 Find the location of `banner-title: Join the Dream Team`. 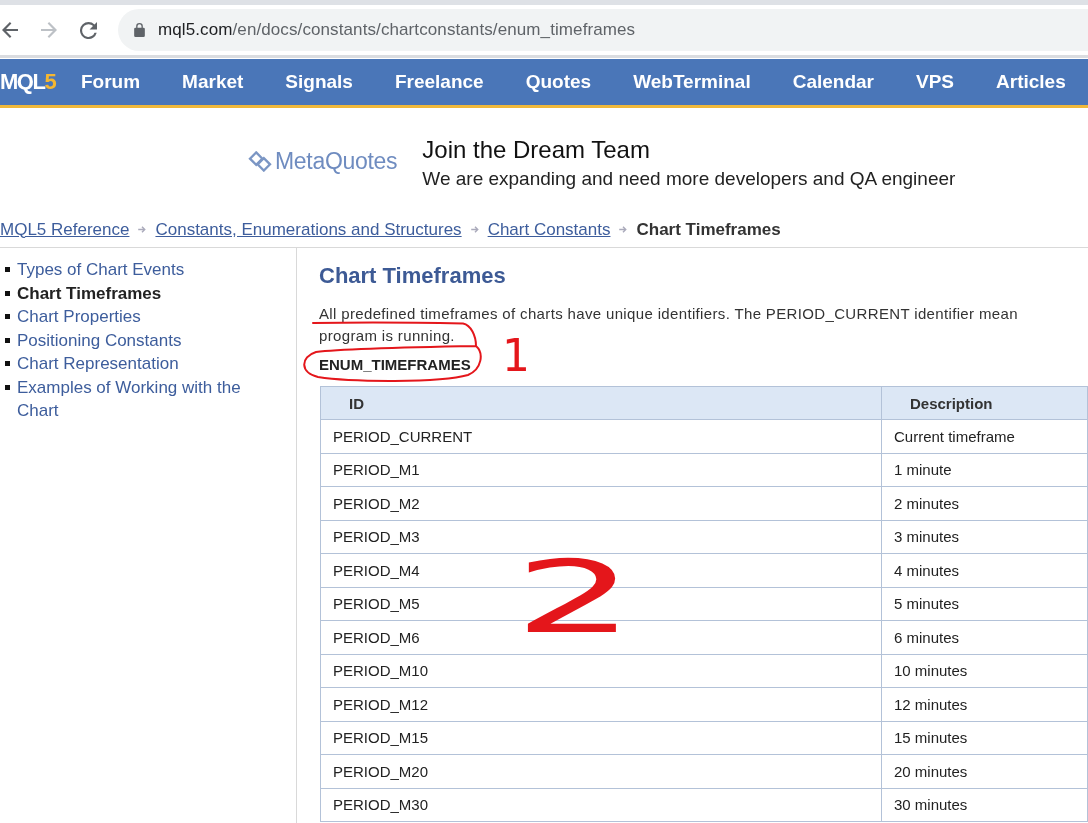

banner-title: Join the Dream Team is located at coordinates (689, 149).